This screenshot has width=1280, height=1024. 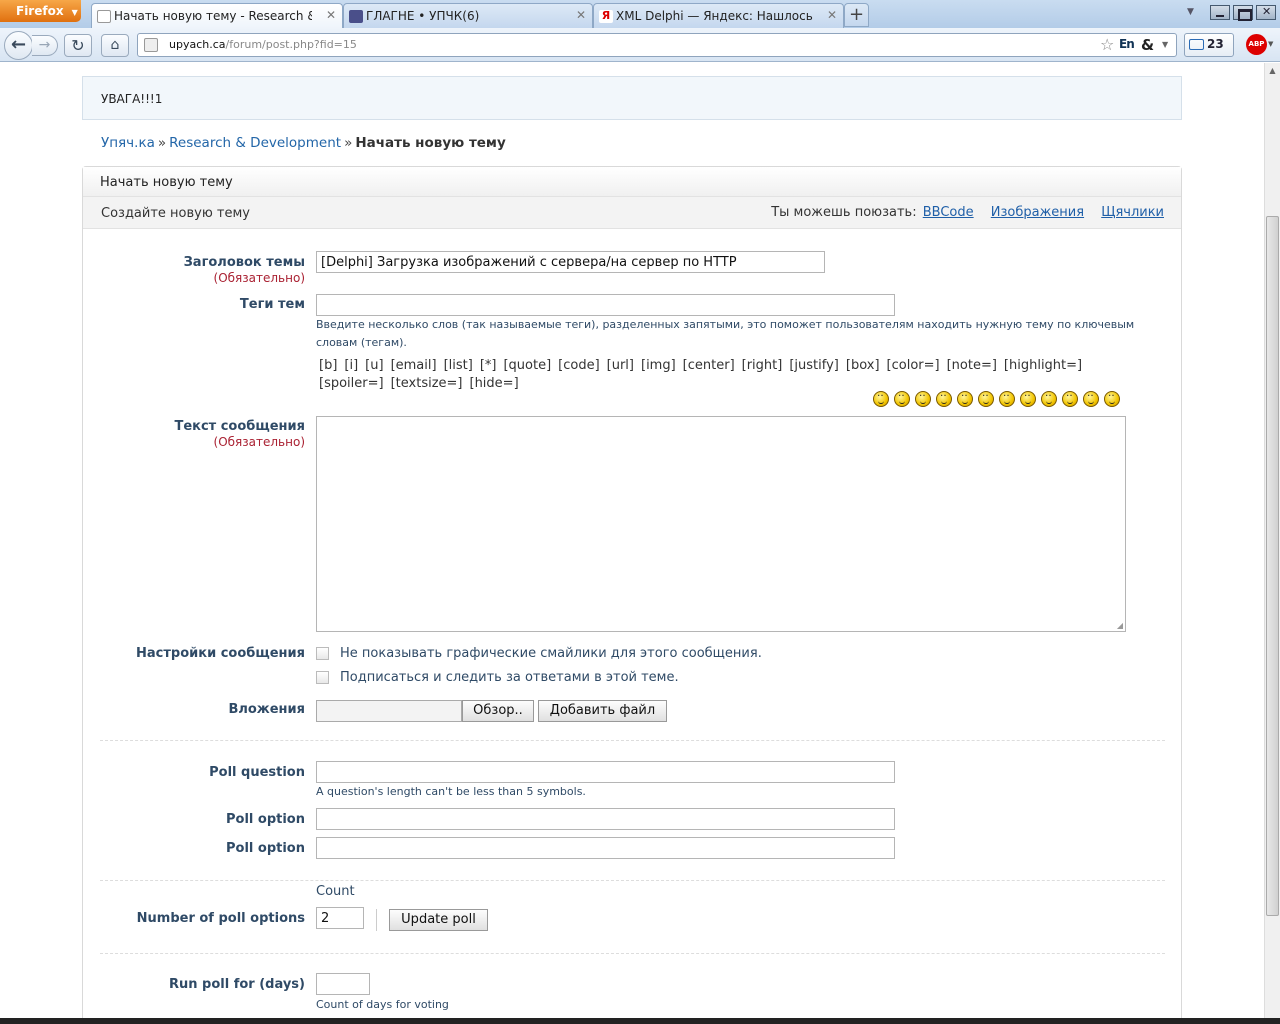 I want to click on subscribe-checkbox, so click(x=322, y=677).